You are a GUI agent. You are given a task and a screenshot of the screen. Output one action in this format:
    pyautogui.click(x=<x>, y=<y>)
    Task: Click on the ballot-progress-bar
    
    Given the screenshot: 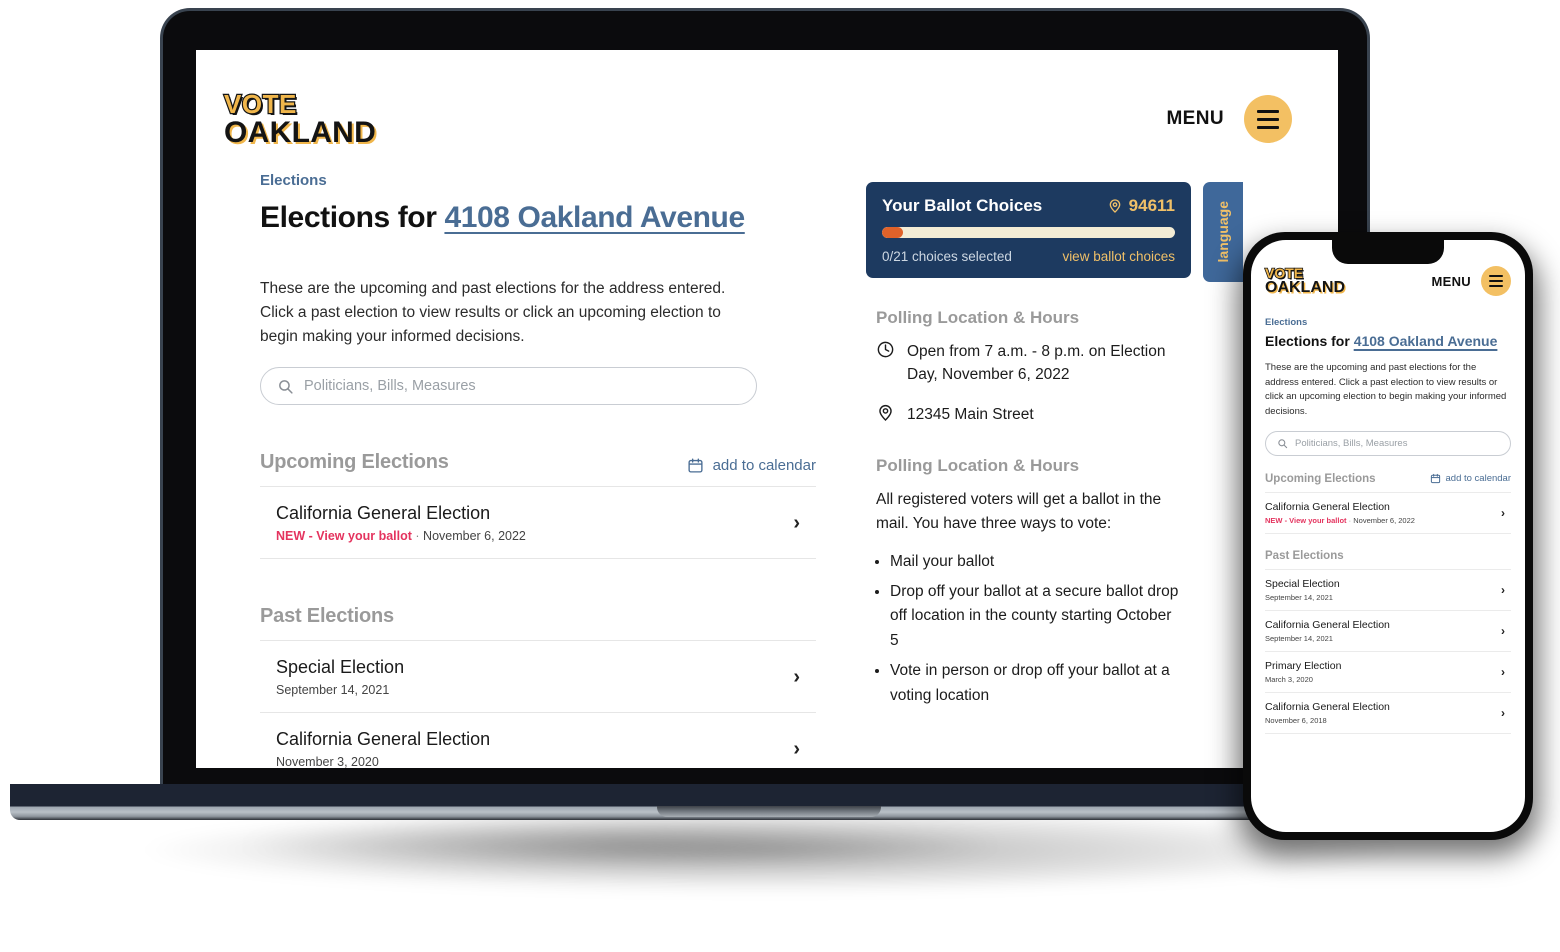 What is the action you would take?
    pyautogui.click(x=1028, y=232)
    